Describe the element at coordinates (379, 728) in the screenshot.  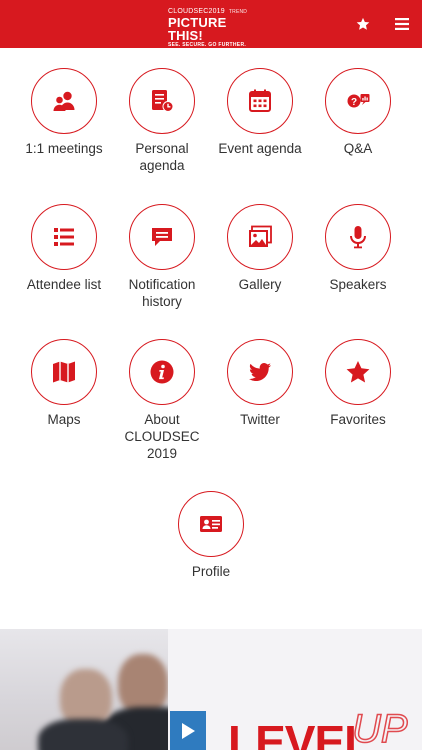
I see `banner-up-text: UP` at that location.